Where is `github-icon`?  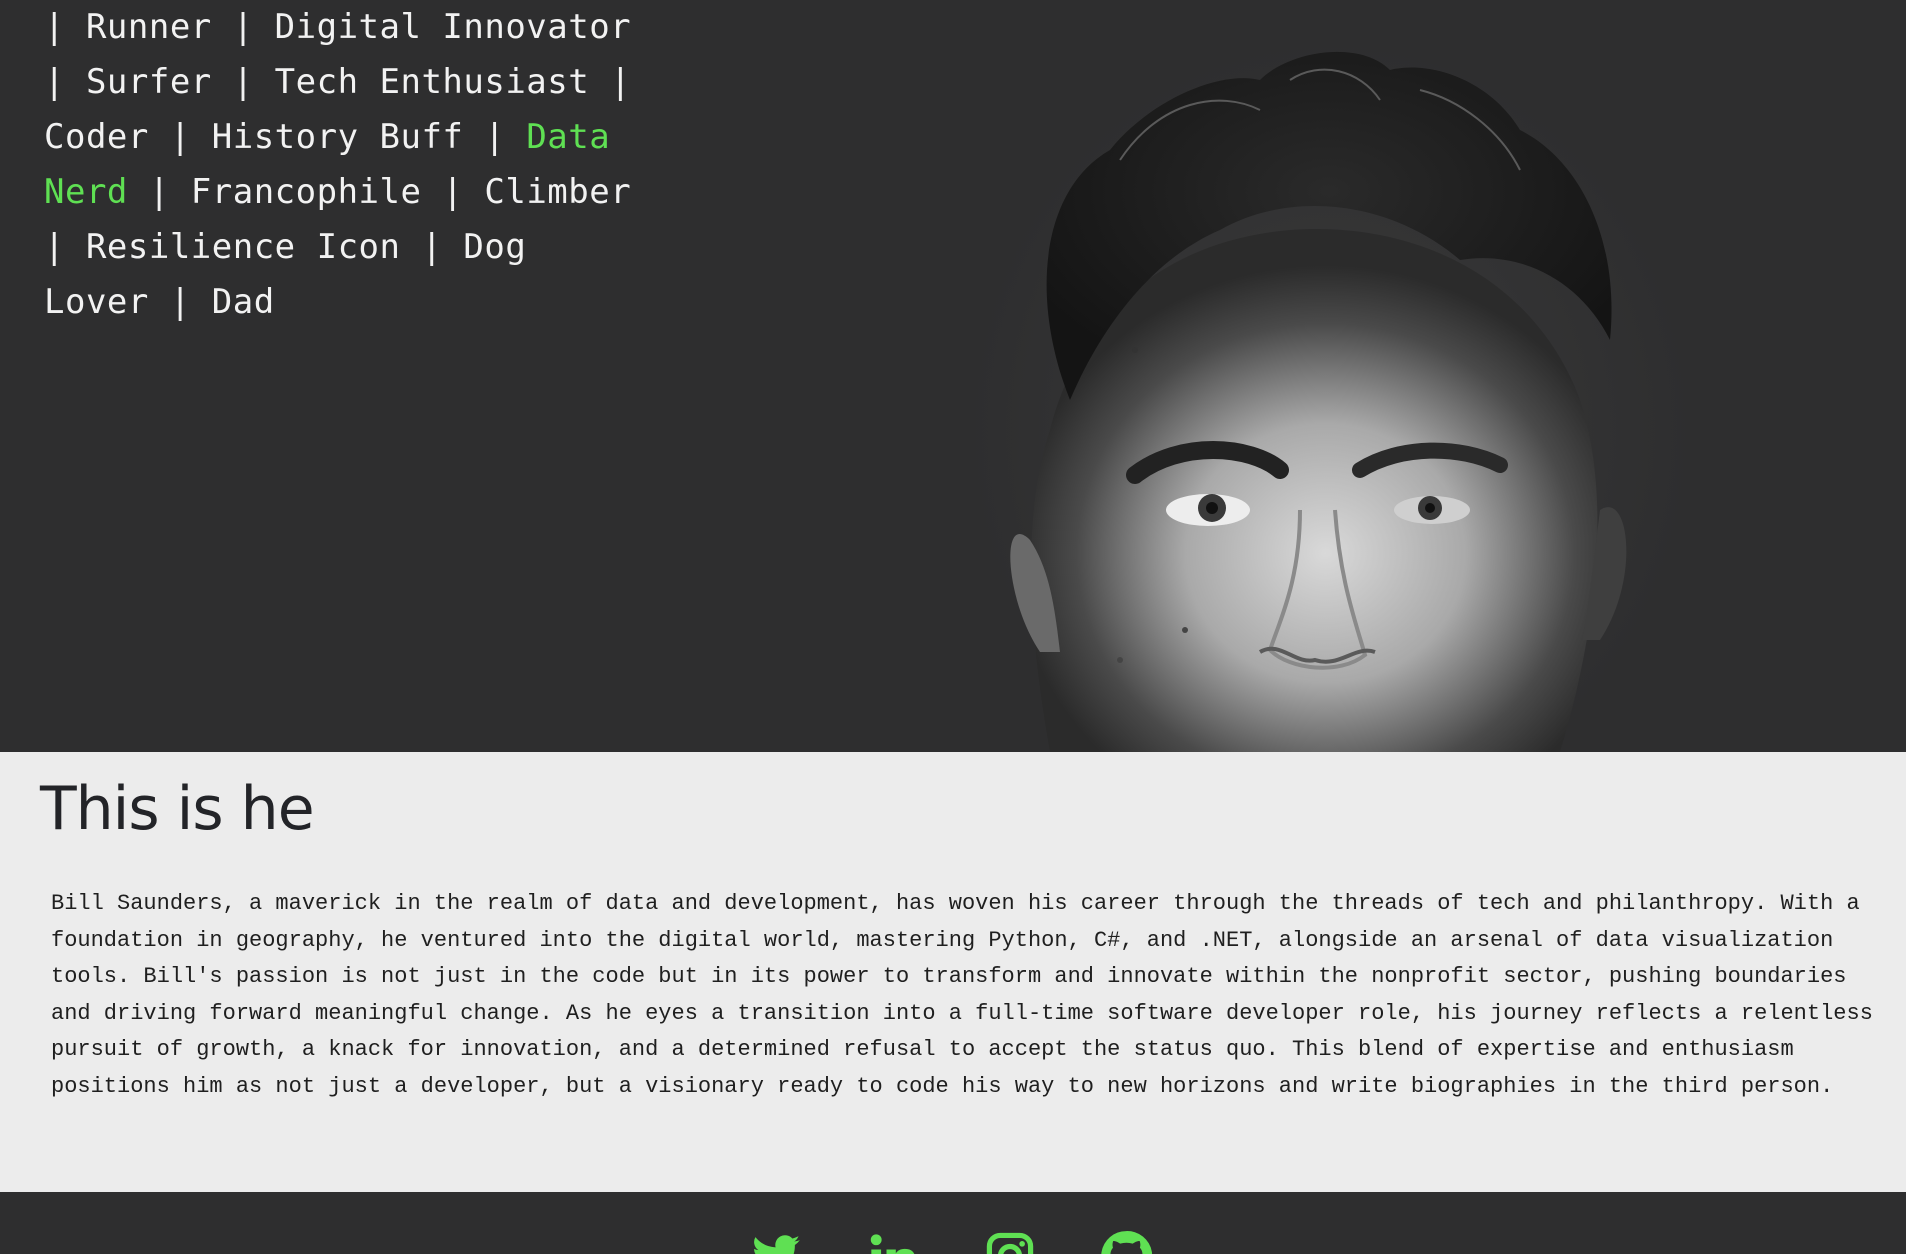
github-icon is located at coordinates (1126, 1242).